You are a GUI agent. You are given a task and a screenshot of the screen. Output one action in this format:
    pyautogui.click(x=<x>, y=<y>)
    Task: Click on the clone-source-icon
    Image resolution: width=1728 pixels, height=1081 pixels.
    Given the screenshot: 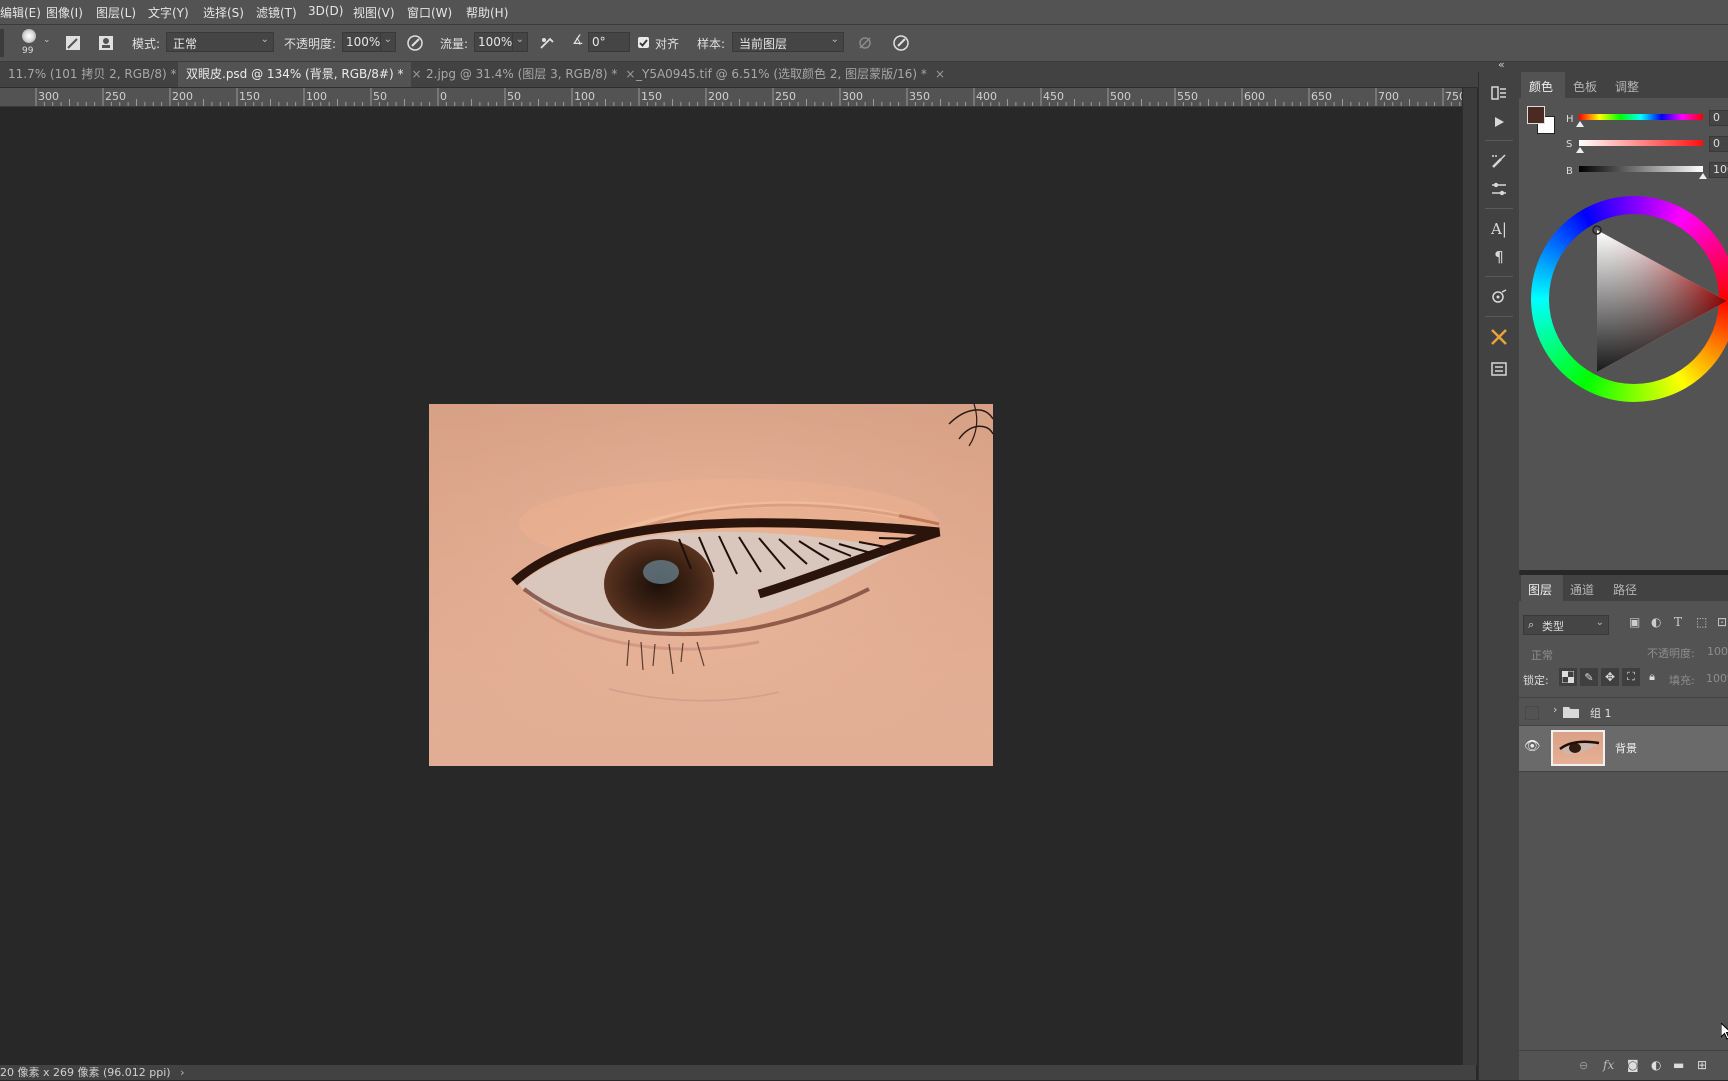 What is the action you would take?
    pyautogui.click(x=106, y=43)
    